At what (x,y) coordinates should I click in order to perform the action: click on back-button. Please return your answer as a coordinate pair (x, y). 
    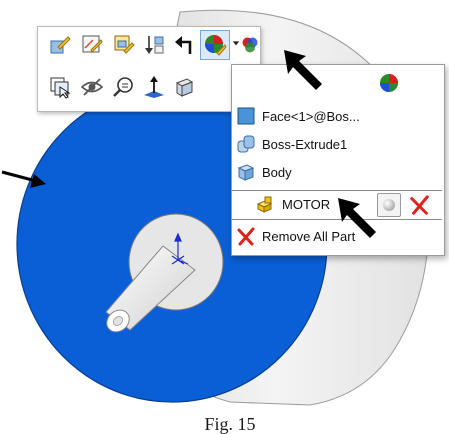
    Looking at the image, I should click on (184, 45).